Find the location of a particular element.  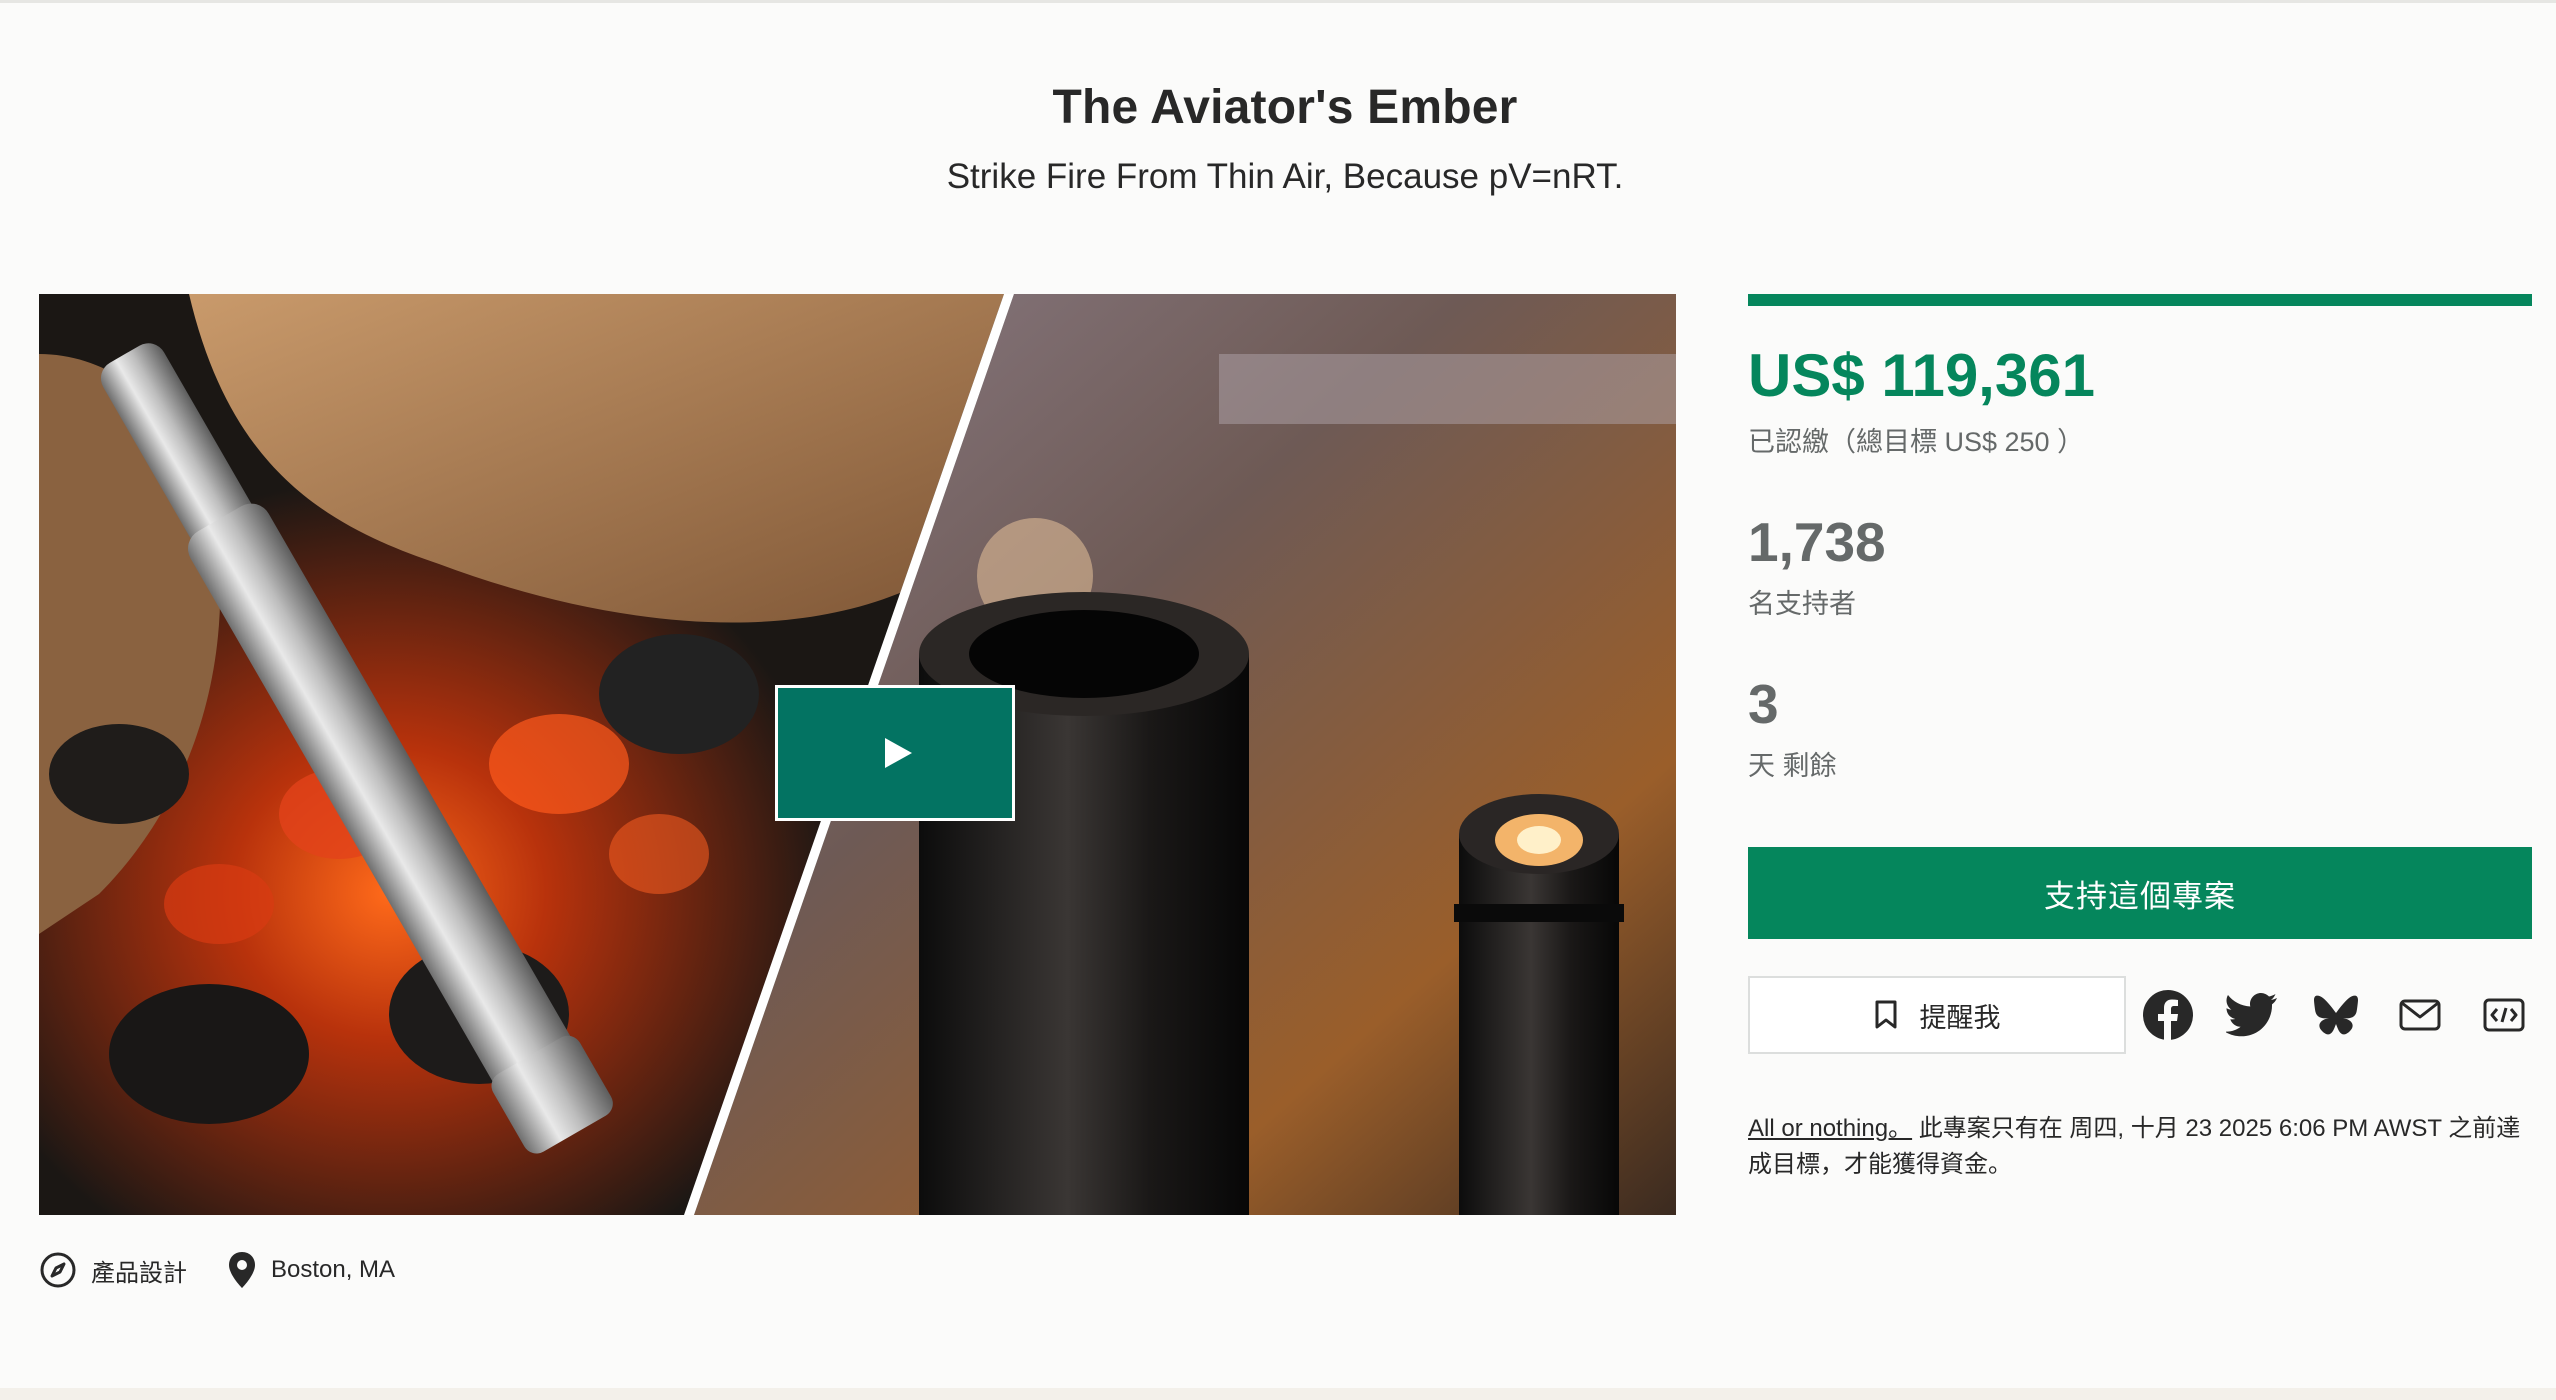

map-pin-icon is located at coordinates (242, 1270).